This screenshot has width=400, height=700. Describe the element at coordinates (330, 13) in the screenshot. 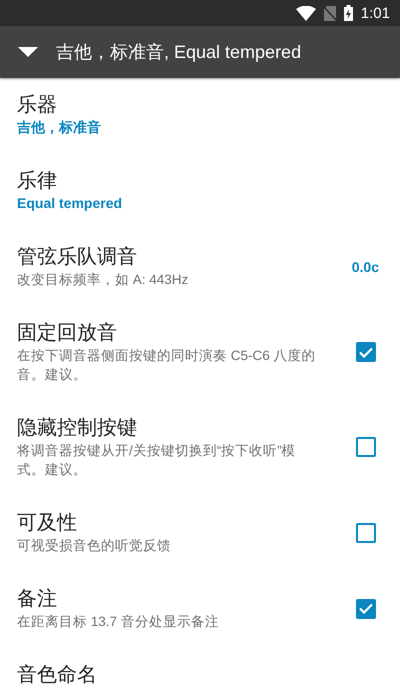

I see `no-sim-icon` at that location.